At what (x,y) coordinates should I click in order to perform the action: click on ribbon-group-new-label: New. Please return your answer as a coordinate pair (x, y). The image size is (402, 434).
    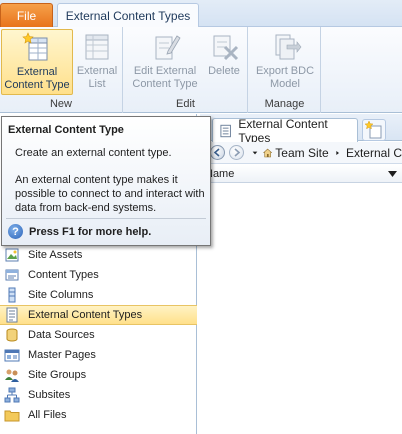
    Looking at the image, I should click on (60, 104).